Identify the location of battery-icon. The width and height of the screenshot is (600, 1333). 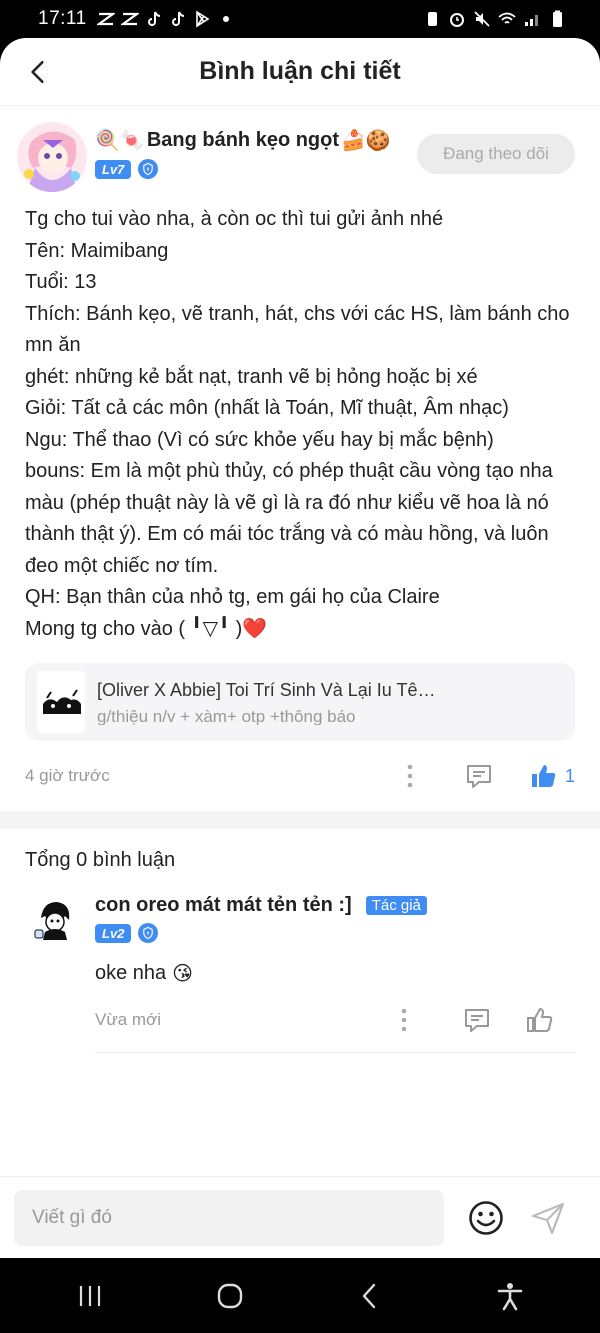
(557, 19).